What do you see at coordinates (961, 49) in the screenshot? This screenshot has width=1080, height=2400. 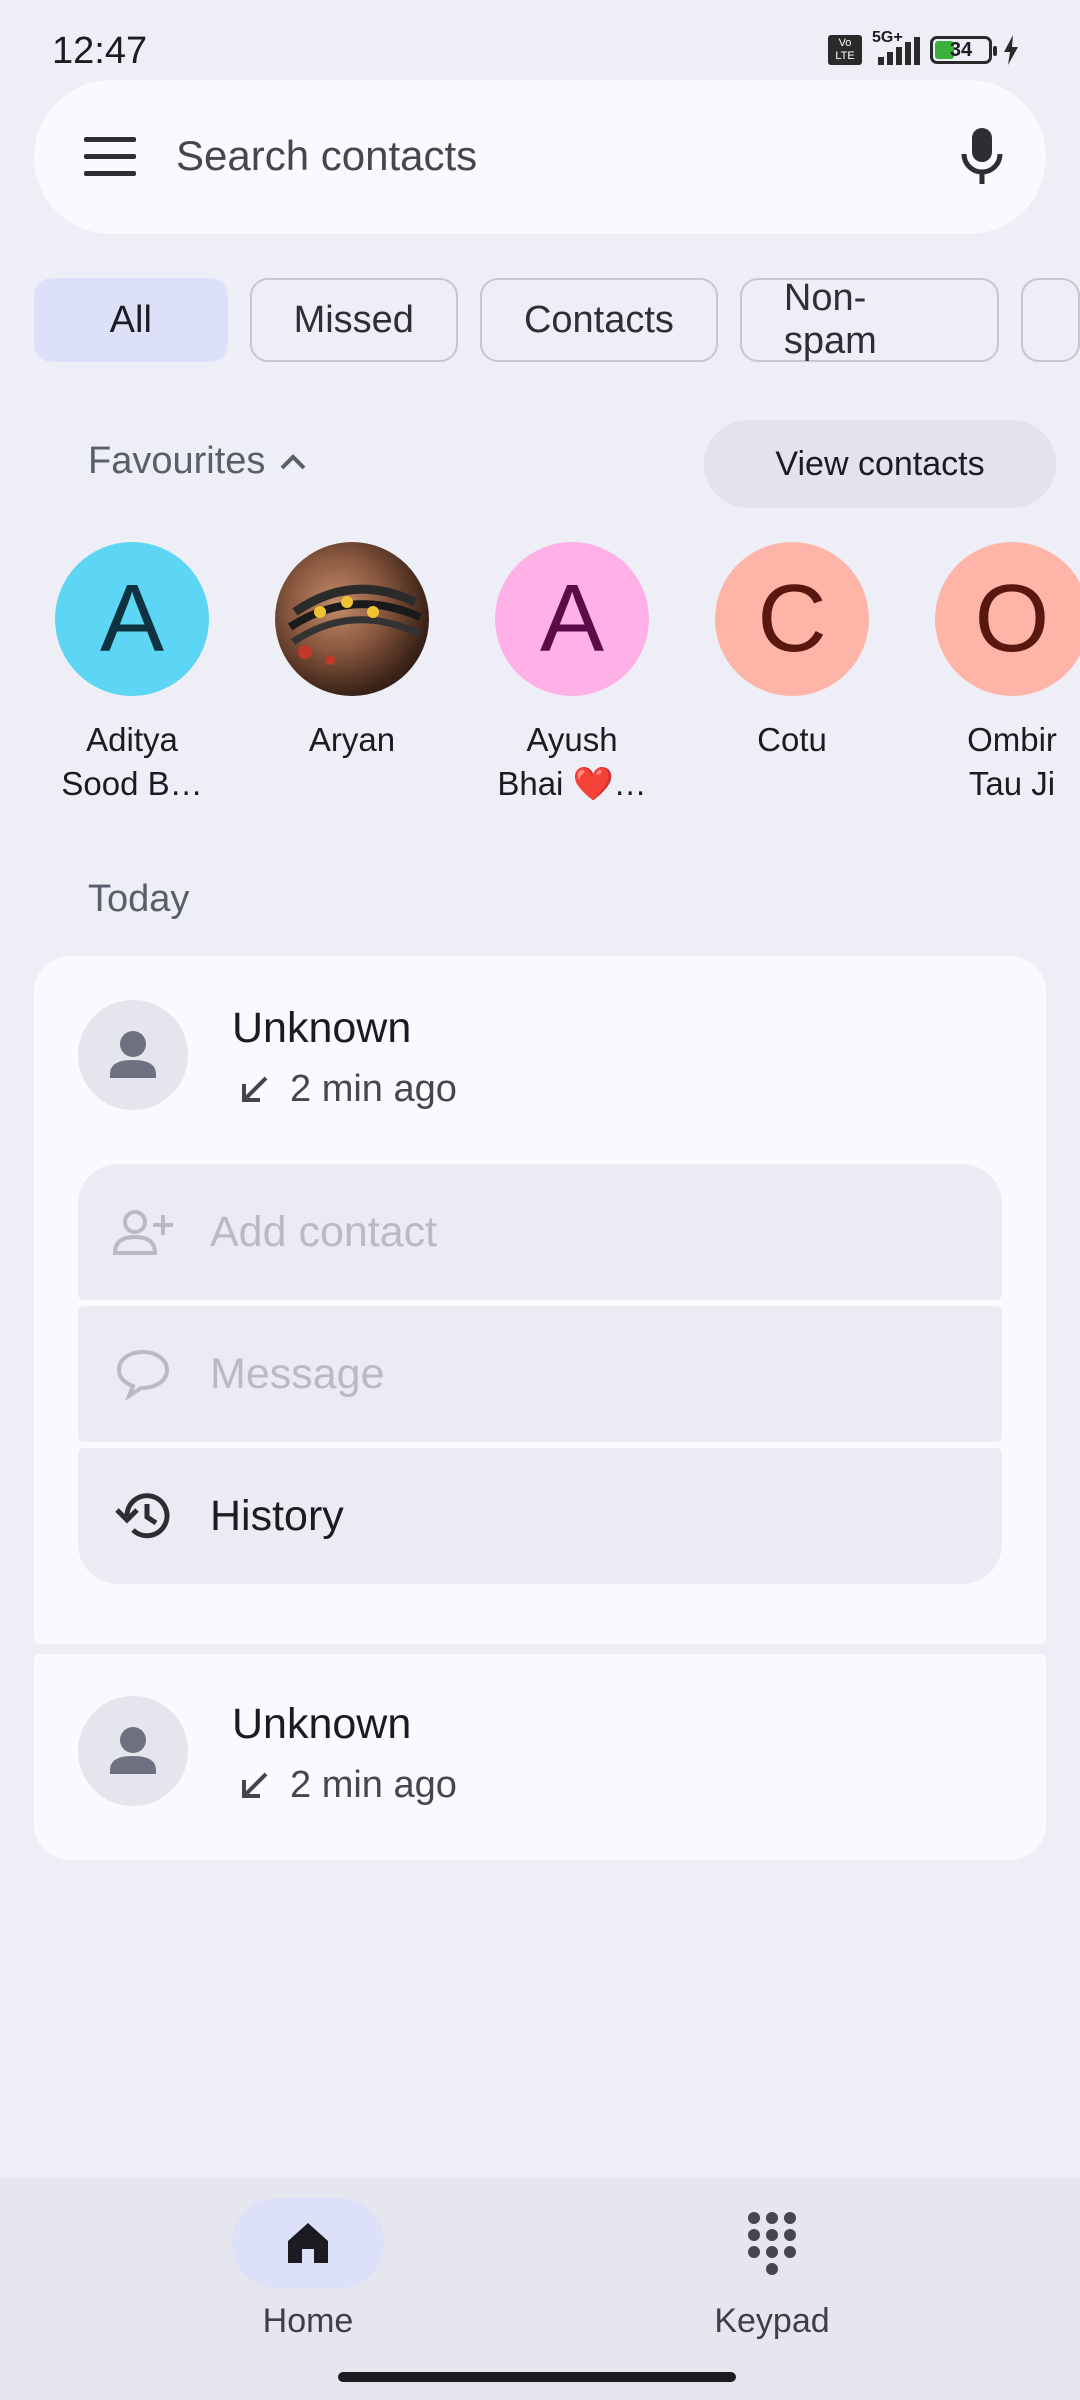 I see `battery-level: 34` at bounding box center [961, 49].